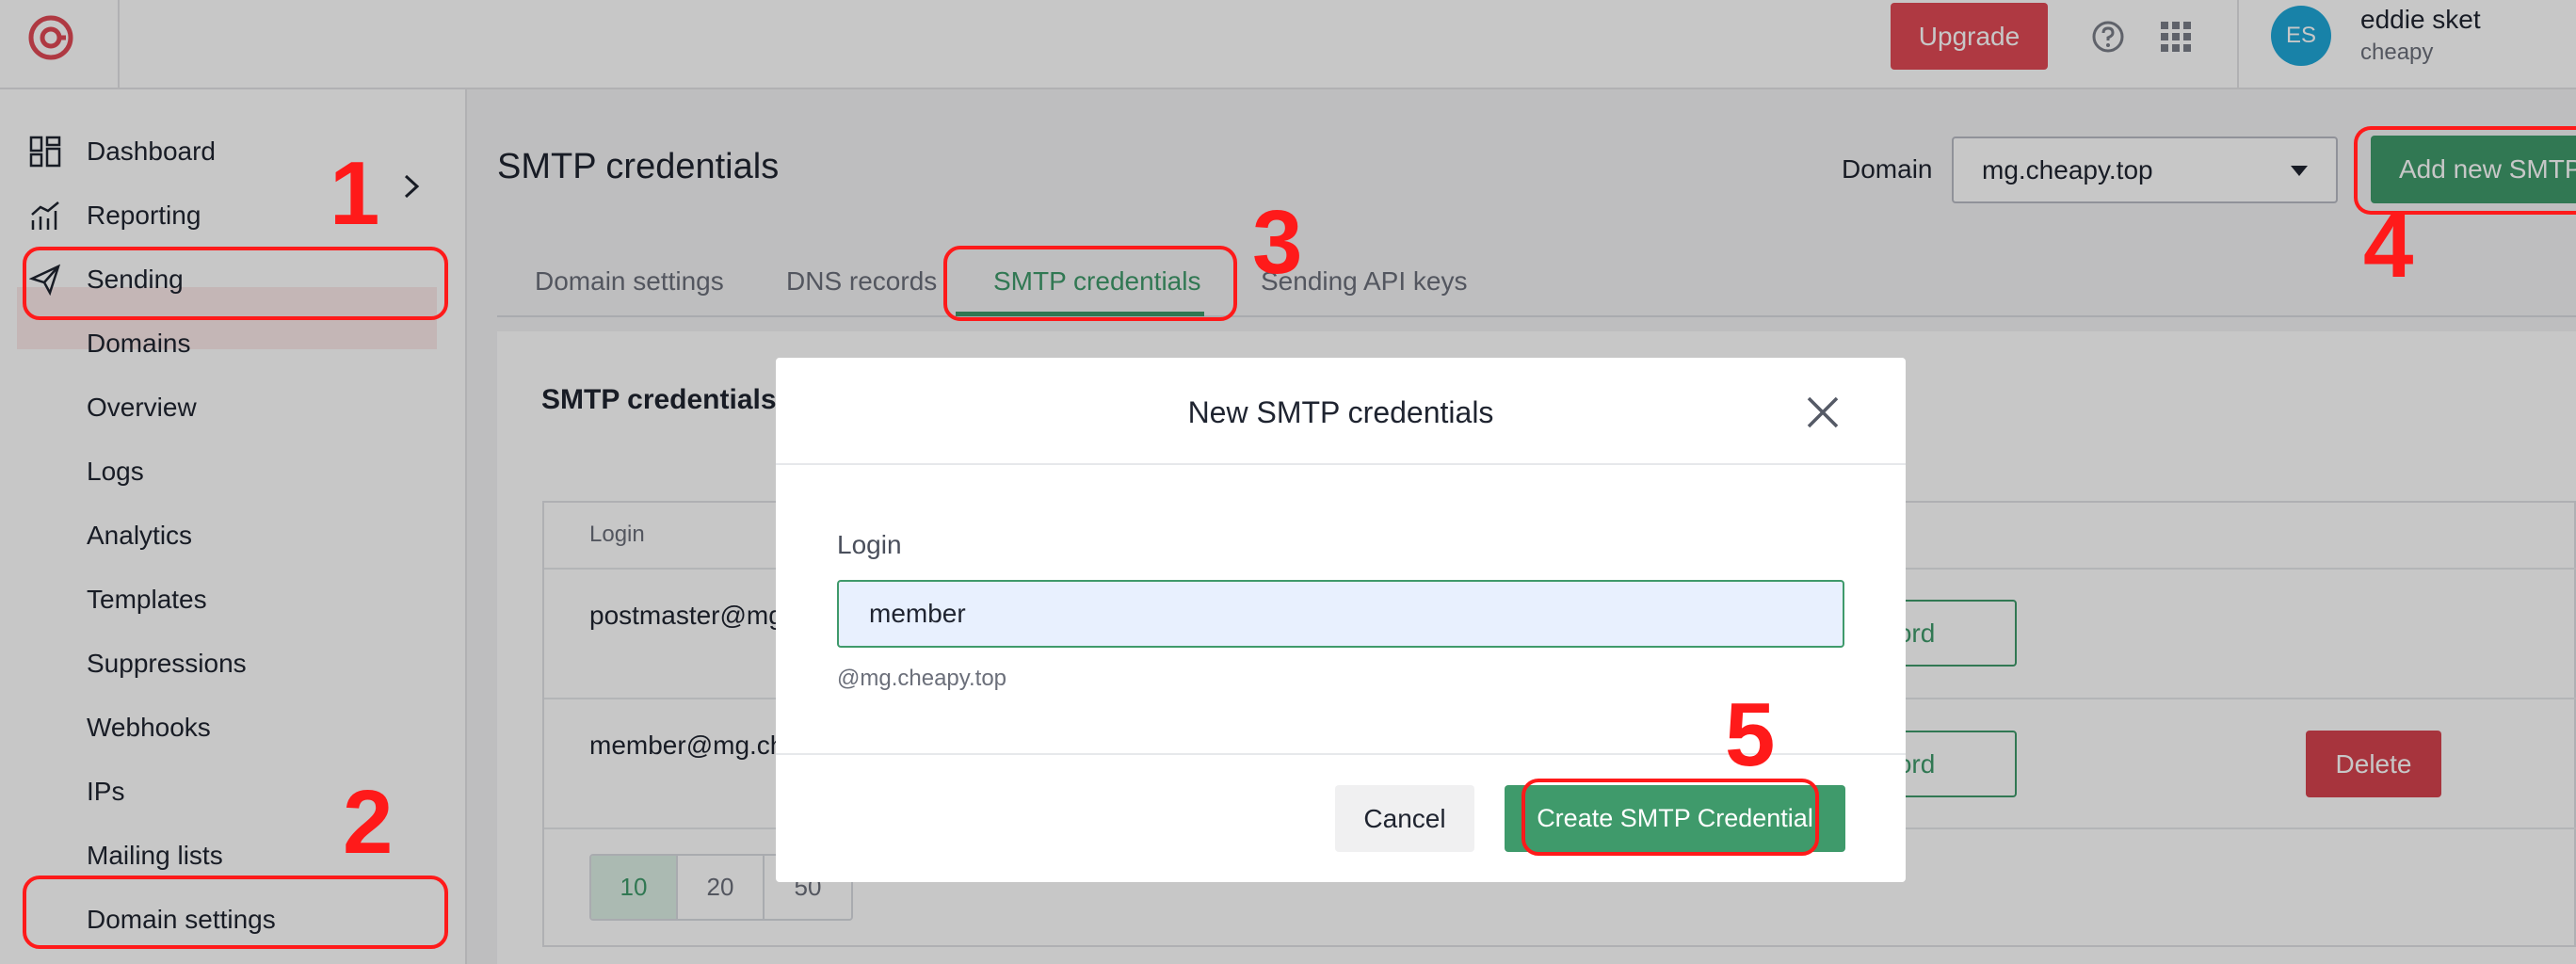  What do you see at coordinates (1277, 242) in the screenshot?
I see `annotation-step-3: 3` at bounding box center [1277, 242].